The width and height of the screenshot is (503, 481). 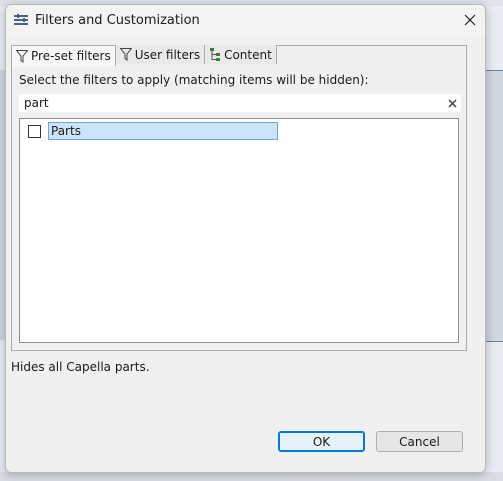 What do you see at coordinates (245, 21) in the screenshot?
I see `title-bar: Filters and Customization` at bounding box center [245, 21].